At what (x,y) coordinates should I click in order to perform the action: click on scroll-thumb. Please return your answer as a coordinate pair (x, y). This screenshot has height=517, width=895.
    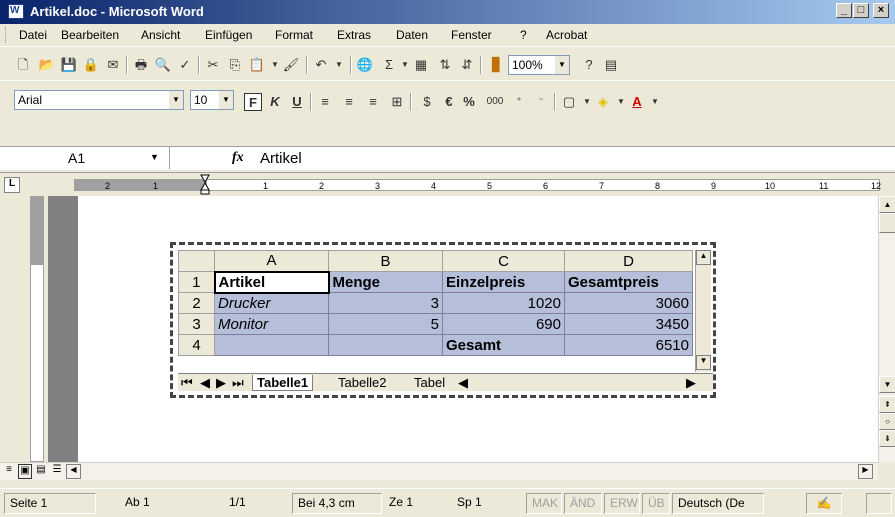
    Looking at the image, I should click on (887, 223).